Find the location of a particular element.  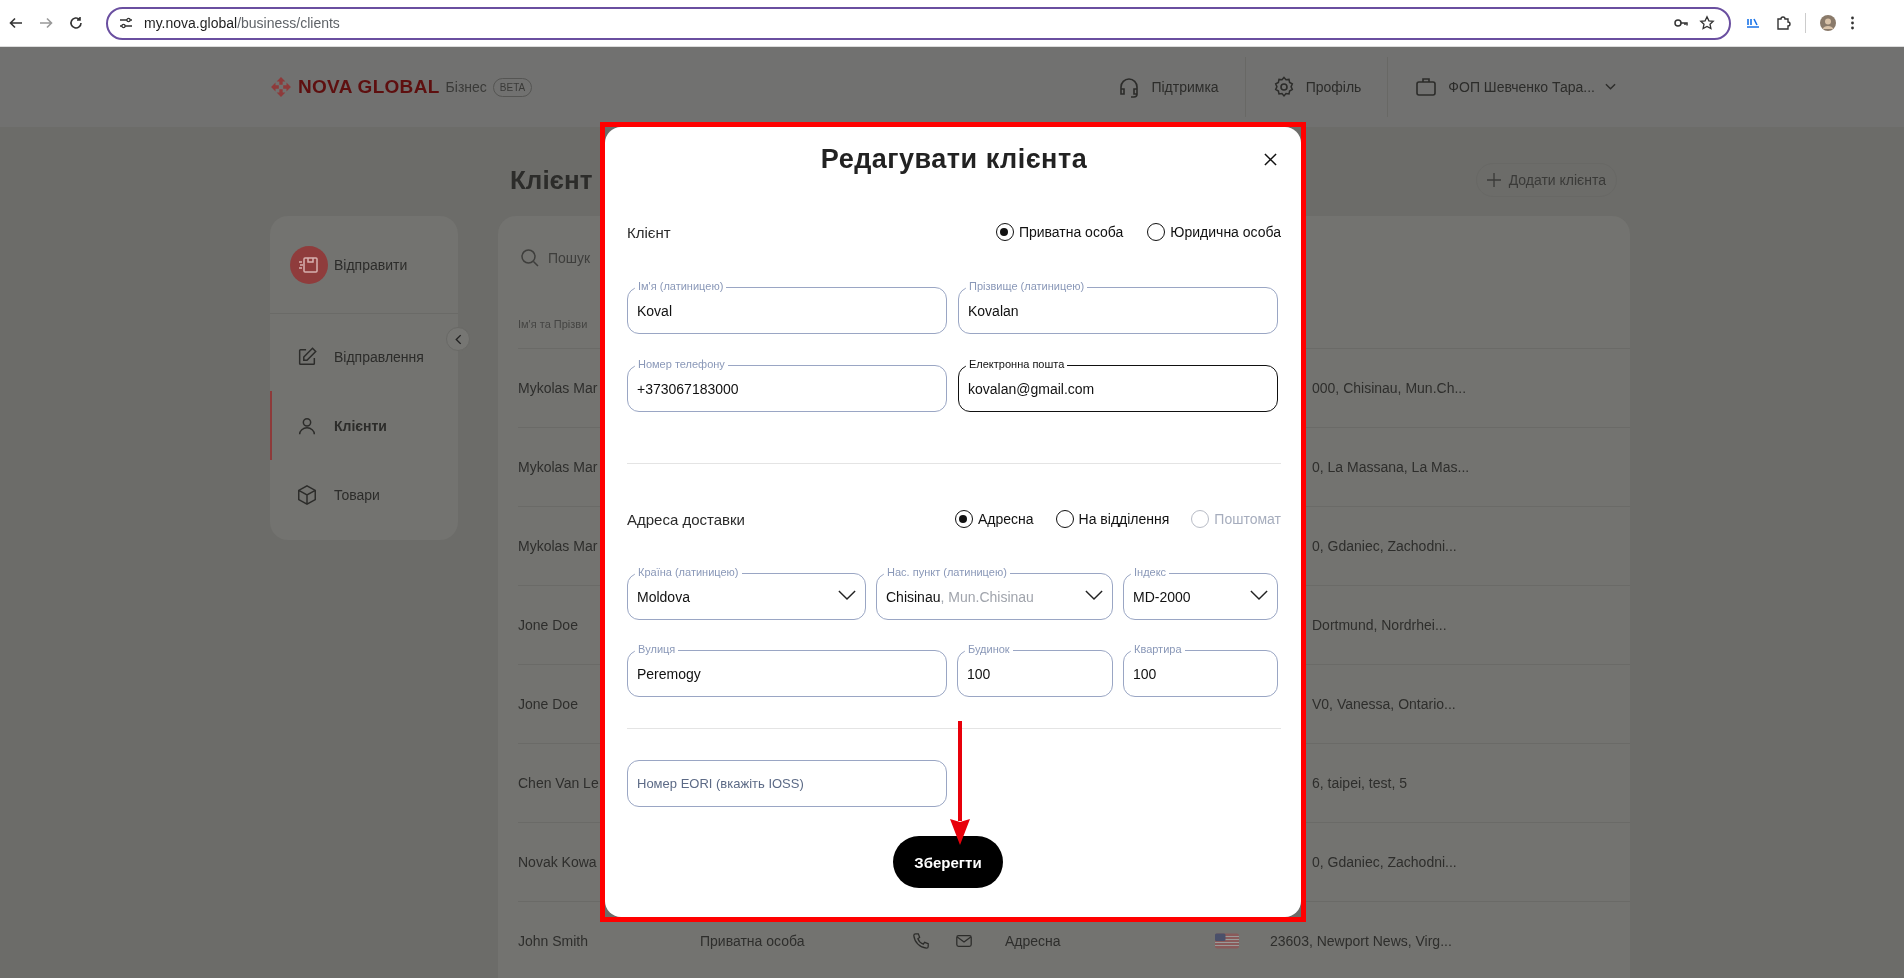

table-cell: 6, taipei, test, 5 is located at coordinates (1359, 783).